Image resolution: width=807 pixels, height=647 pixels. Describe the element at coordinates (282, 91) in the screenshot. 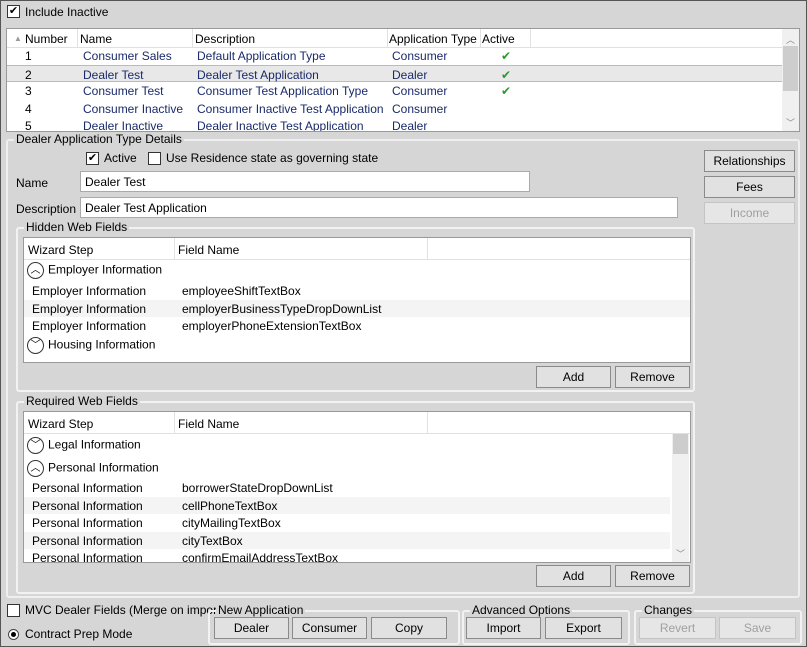

I see `cell-description: Consumer Test Application Type` at that location.